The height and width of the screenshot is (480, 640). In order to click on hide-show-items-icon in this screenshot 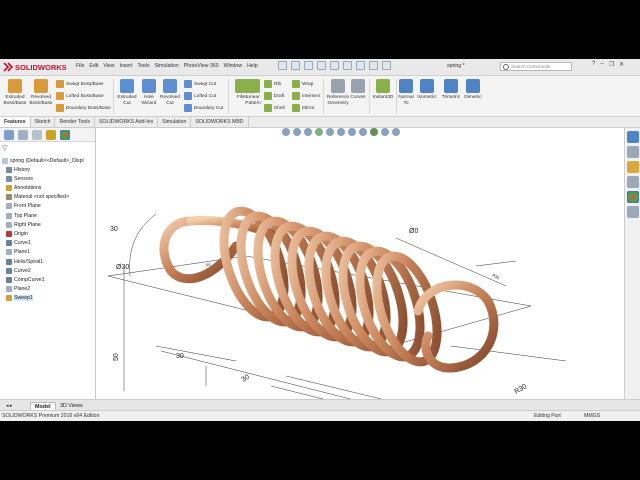, I will do `click(363, 132)`.